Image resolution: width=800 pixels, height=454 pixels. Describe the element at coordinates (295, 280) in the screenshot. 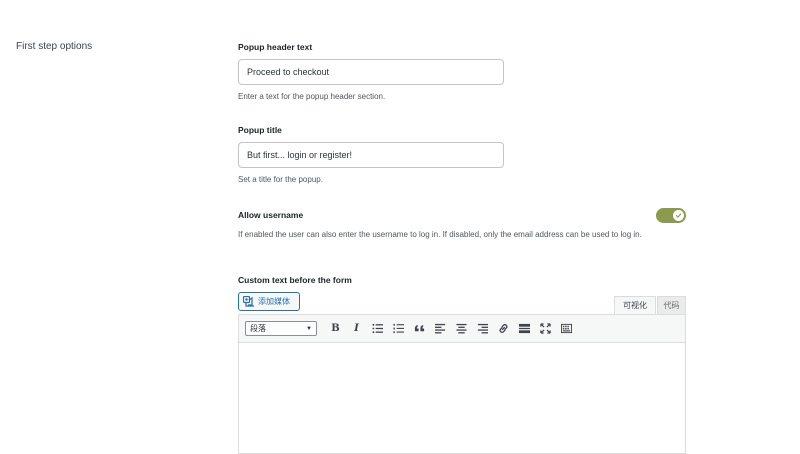

I see `custom-text-label: Custom text before the form` at that location.